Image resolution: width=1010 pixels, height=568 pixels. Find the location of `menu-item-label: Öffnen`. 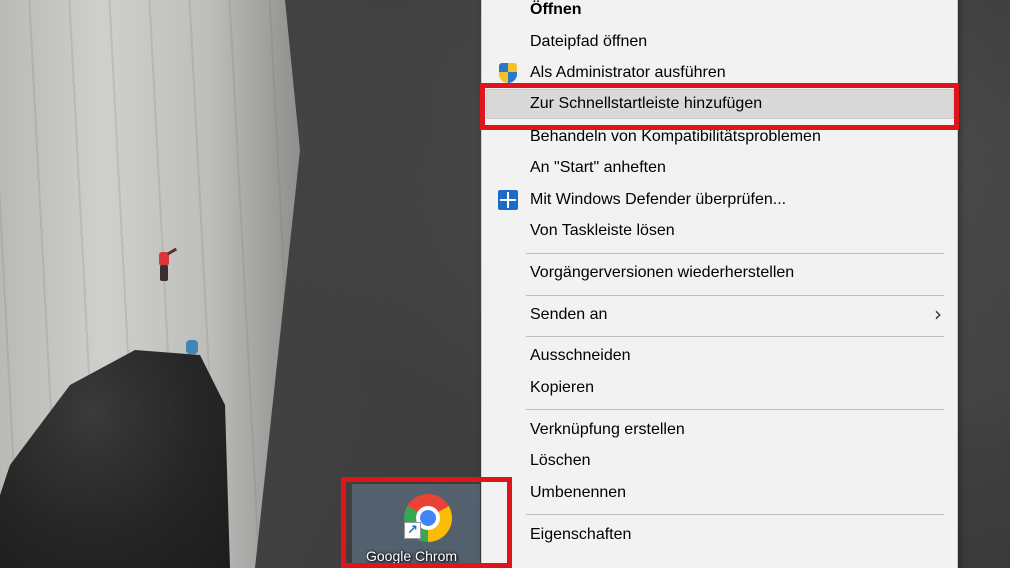

menu-item-label: Öffnen is located at coordinates (556, 9).